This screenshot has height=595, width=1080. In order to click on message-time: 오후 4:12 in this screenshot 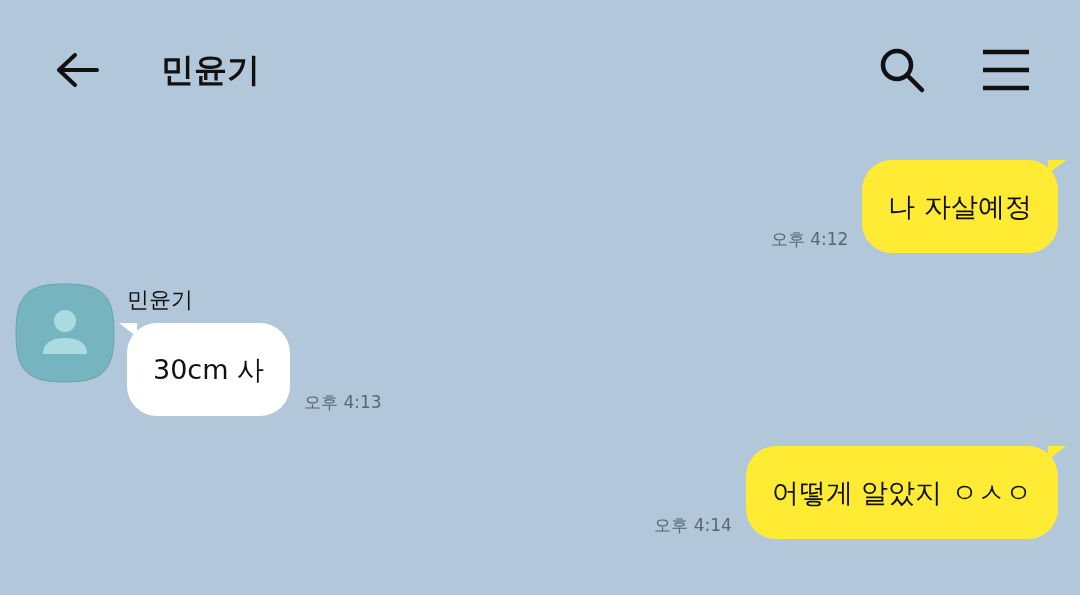, I will do `click(809, 239)`.